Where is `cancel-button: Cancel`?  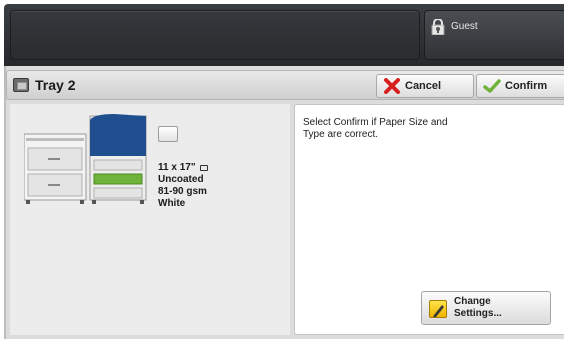 cancel-button: Cancel is located at coordinates (425, 86).